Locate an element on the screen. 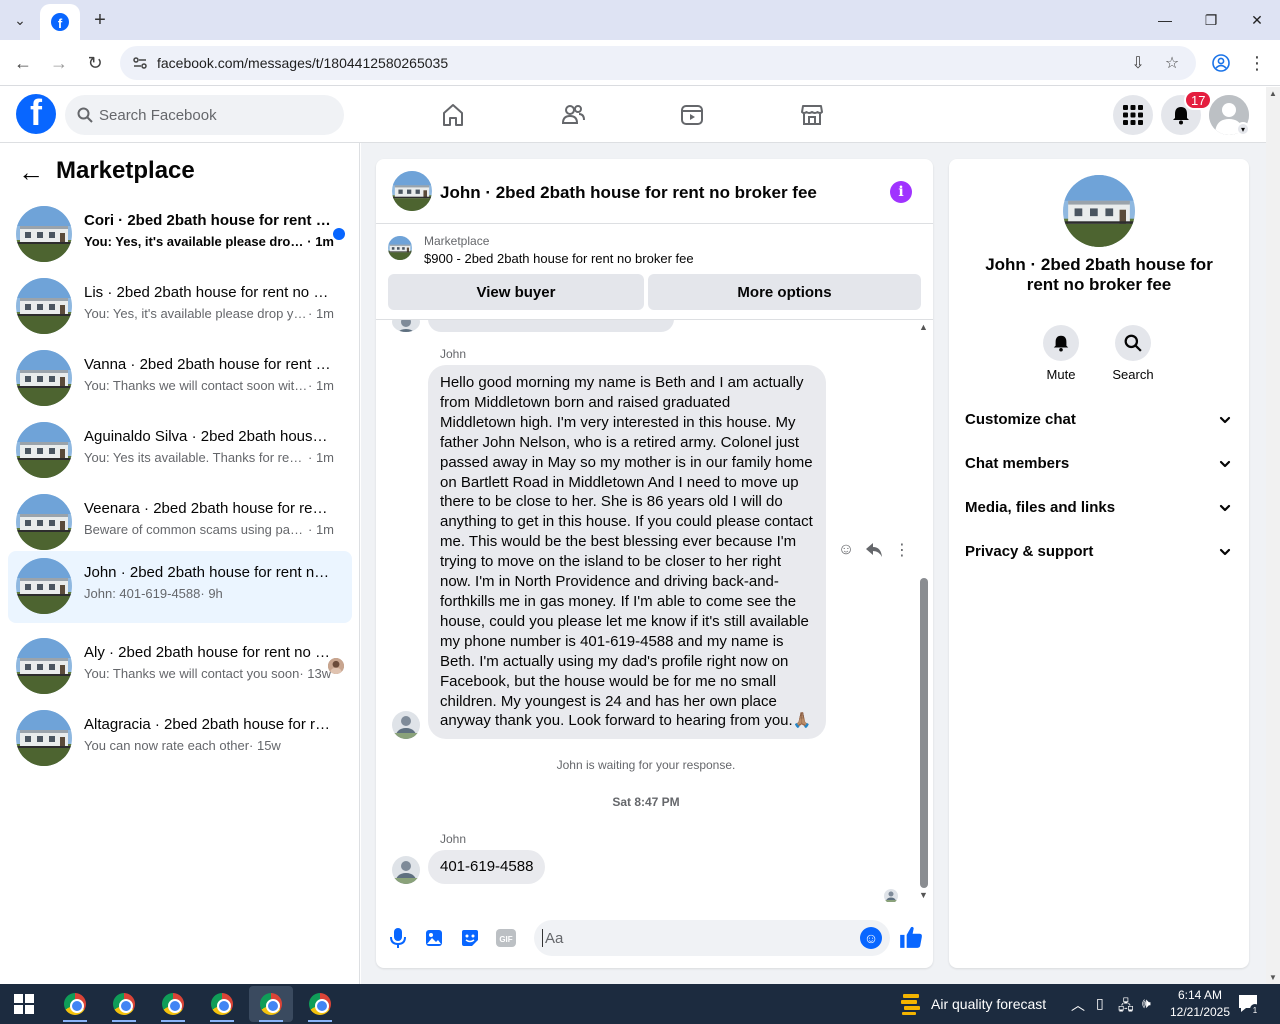  close-window-icon: ✕ is located at coordinates (1257, 20).